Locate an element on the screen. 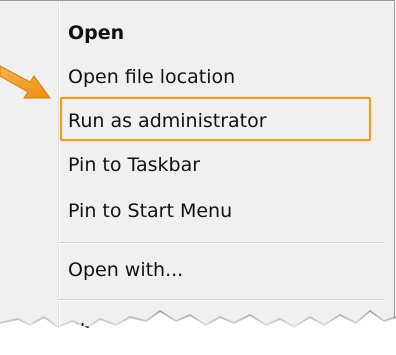 The height and width of the screenshot is (355, 396). torn-edge is located at coordinates (198, 332).